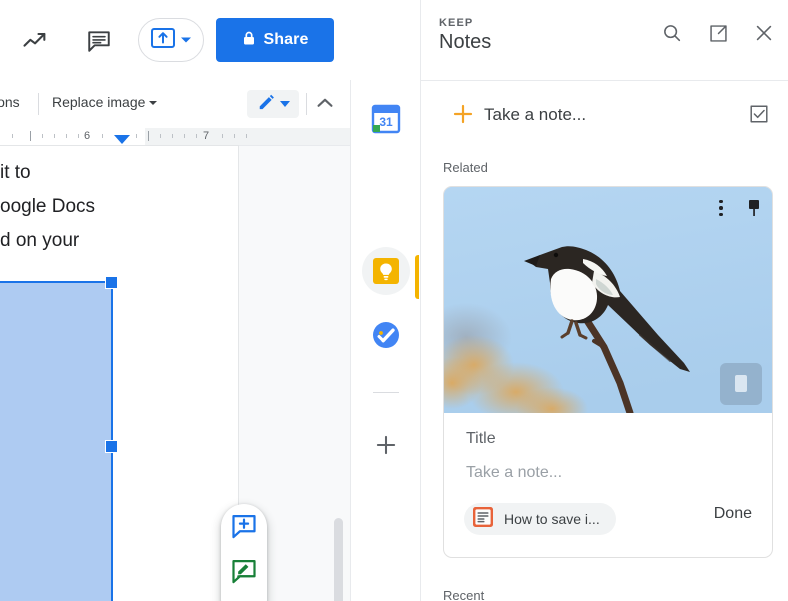 The image size is (788, 601). Describe the element at coordinates (764, 33) in the screenshot. I see `close-icon` at that location.